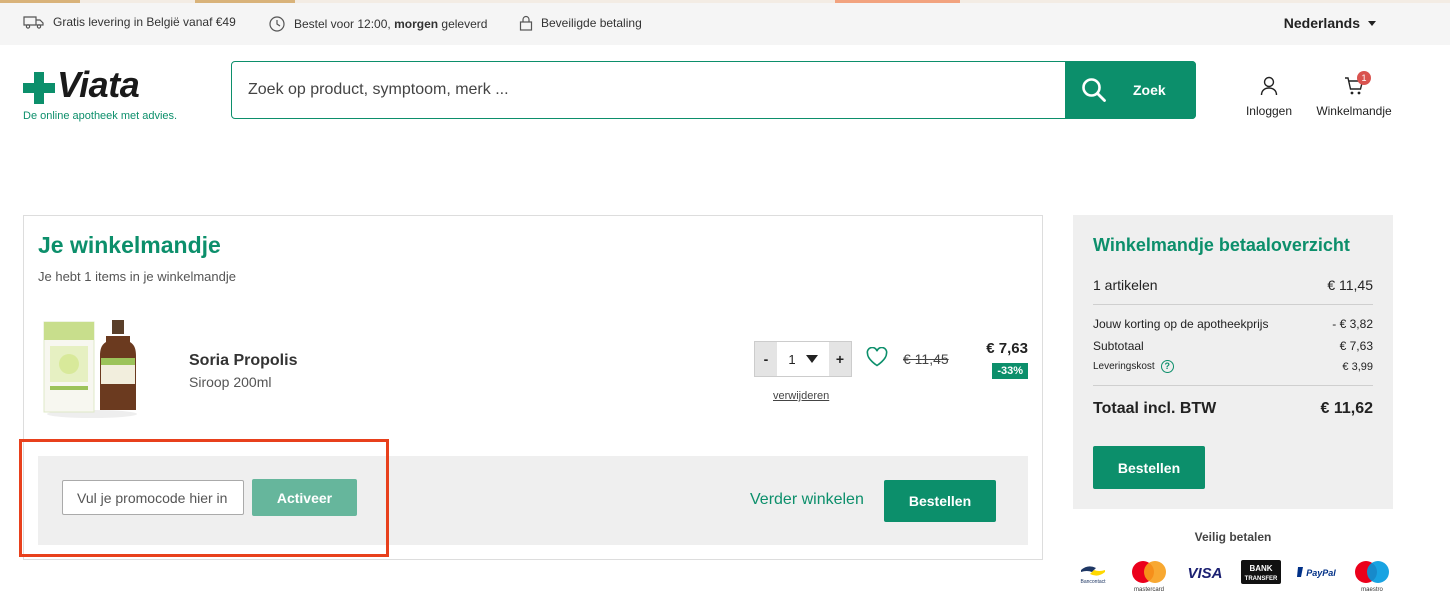  Describe the element at coordinates (100, 116) in the screenshot. I see `logo-tagline: De online apotheek met advies.` at that location.